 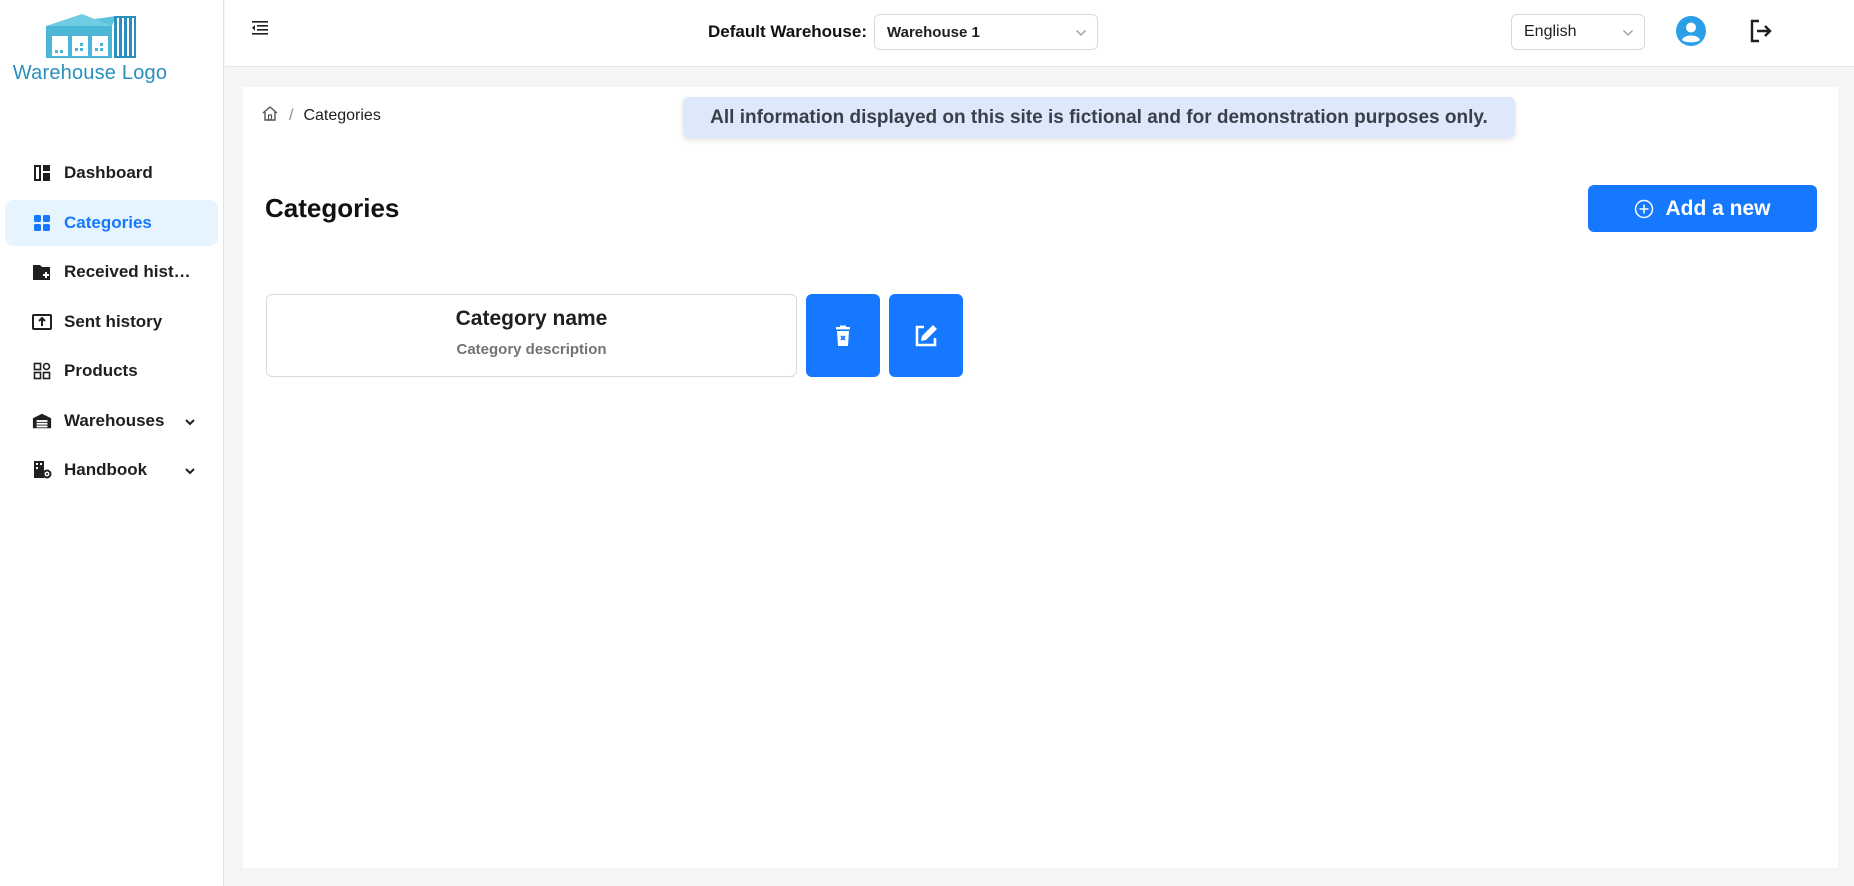 What do you see at coordinates (42, 421) in the screenshot?
I see `warehouse-icon` at bounding box center [42, 421].